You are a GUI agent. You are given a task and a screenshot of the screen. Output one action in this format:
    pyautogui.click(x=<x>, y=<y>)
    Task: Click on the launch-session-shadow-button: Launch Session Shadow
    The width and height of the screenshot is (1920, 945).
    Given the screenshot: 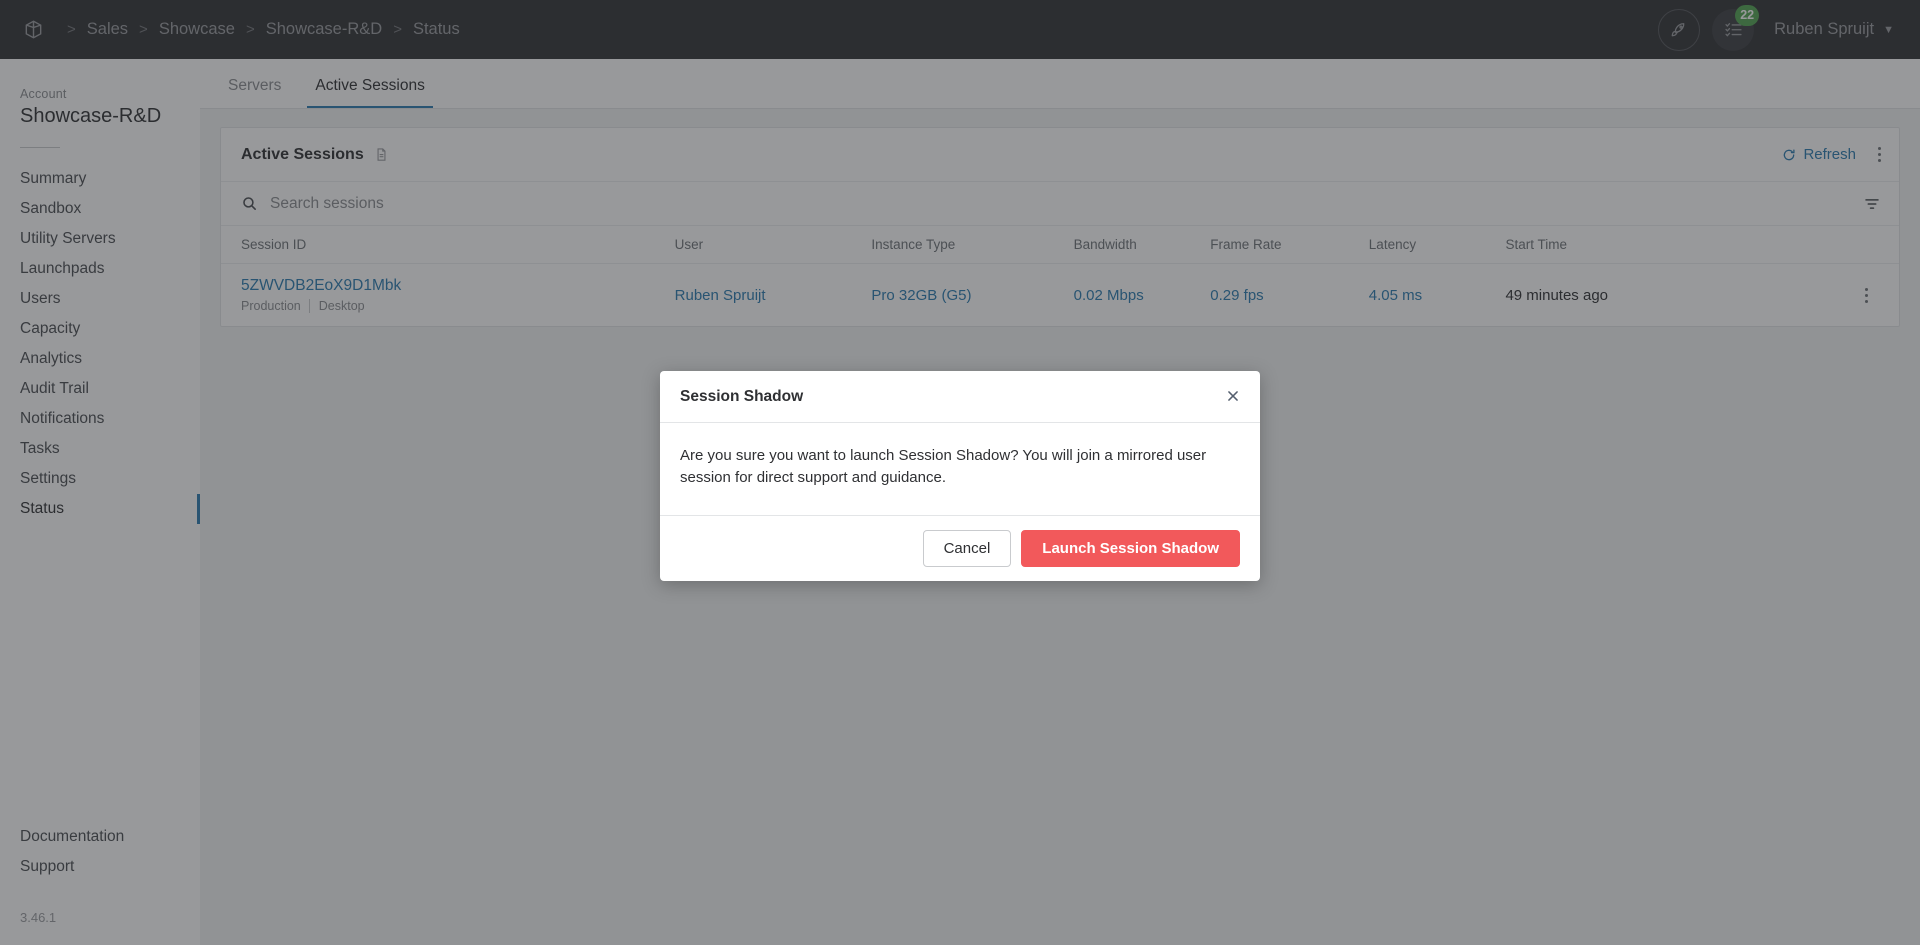 What is the action you would take?
    pyautogui.click(x=1130, y=548)
    